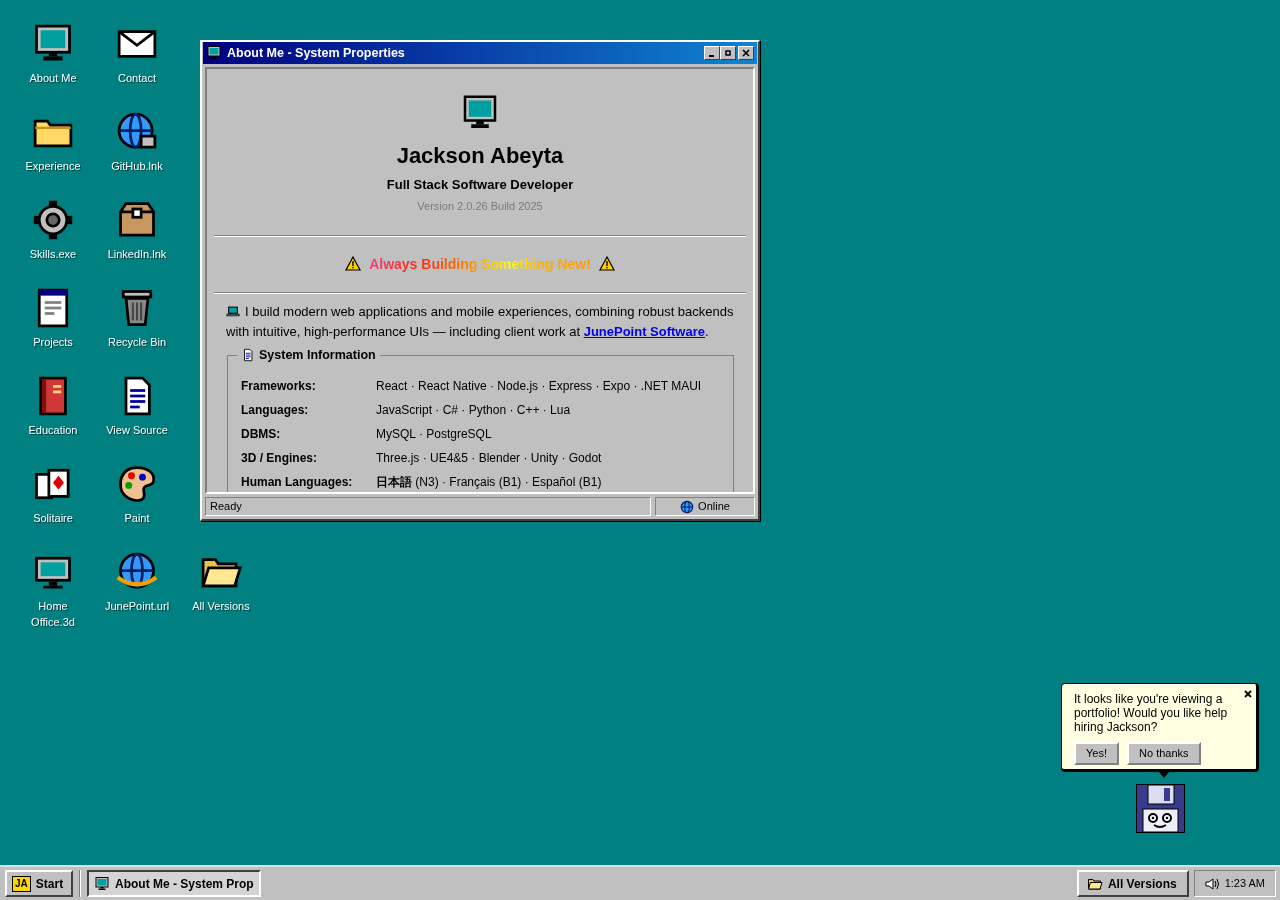  I want to click on quick-launch-button: All Versions, so click(1132, 883).